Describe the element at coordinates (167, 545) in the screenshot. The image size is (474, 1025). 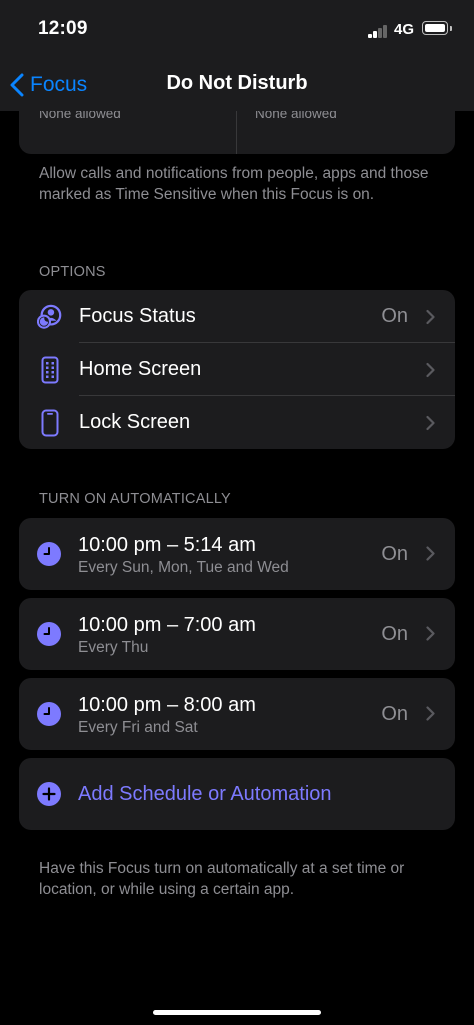
I see `schedule-time: 10:00 pm – 5:14 am` at that location.